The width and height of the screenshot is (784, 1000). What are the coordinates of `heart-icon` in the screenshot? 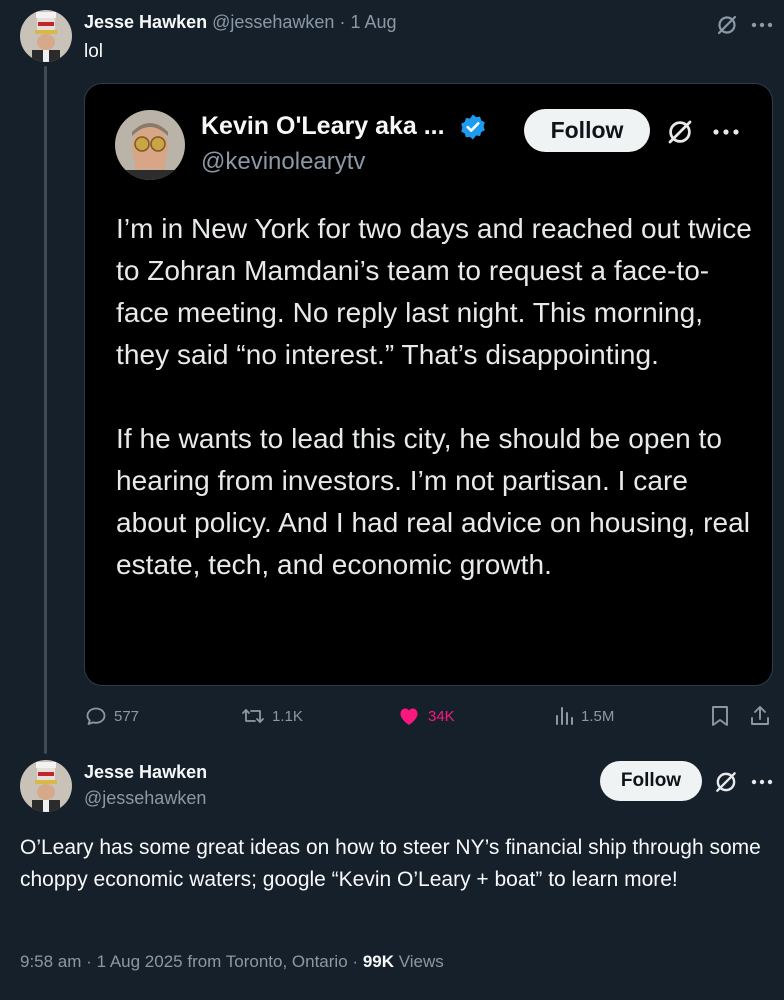 It's located at (409, 716).